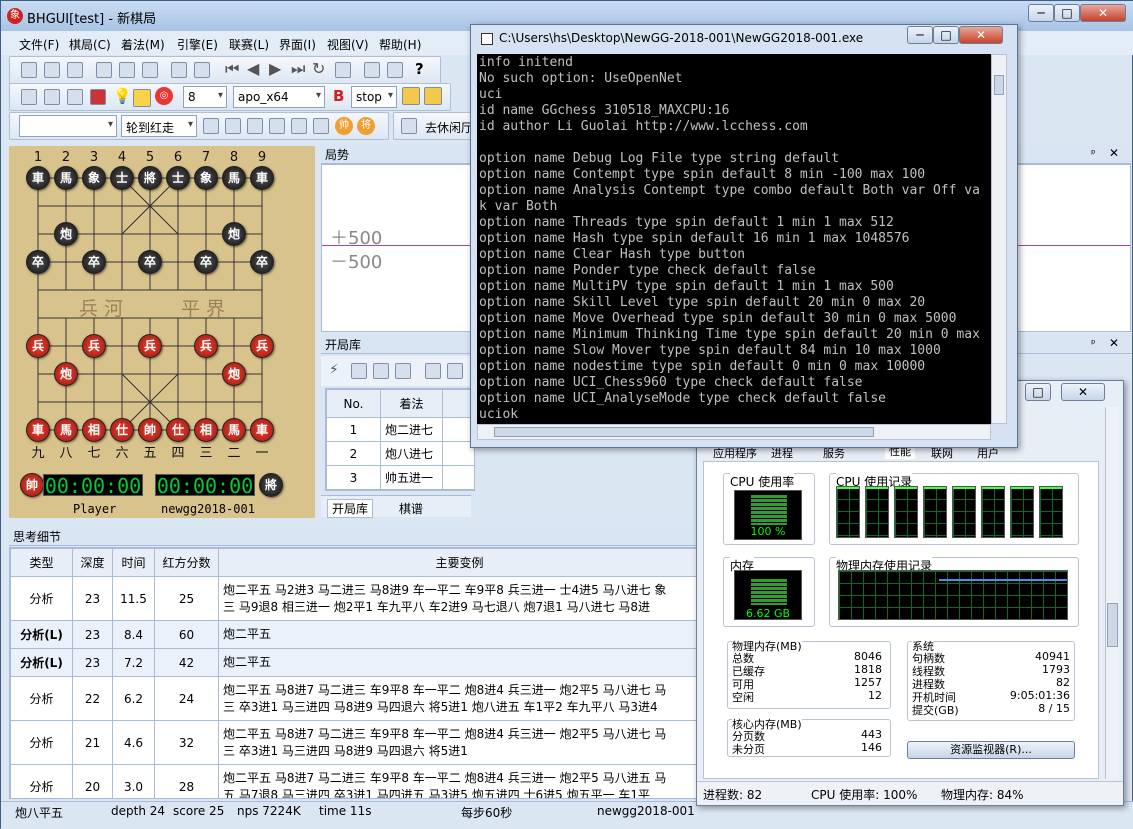  What do you see at coordinates (142, 98) in the screenshot?
I see `search-icon` at bounding box center [142, 98].